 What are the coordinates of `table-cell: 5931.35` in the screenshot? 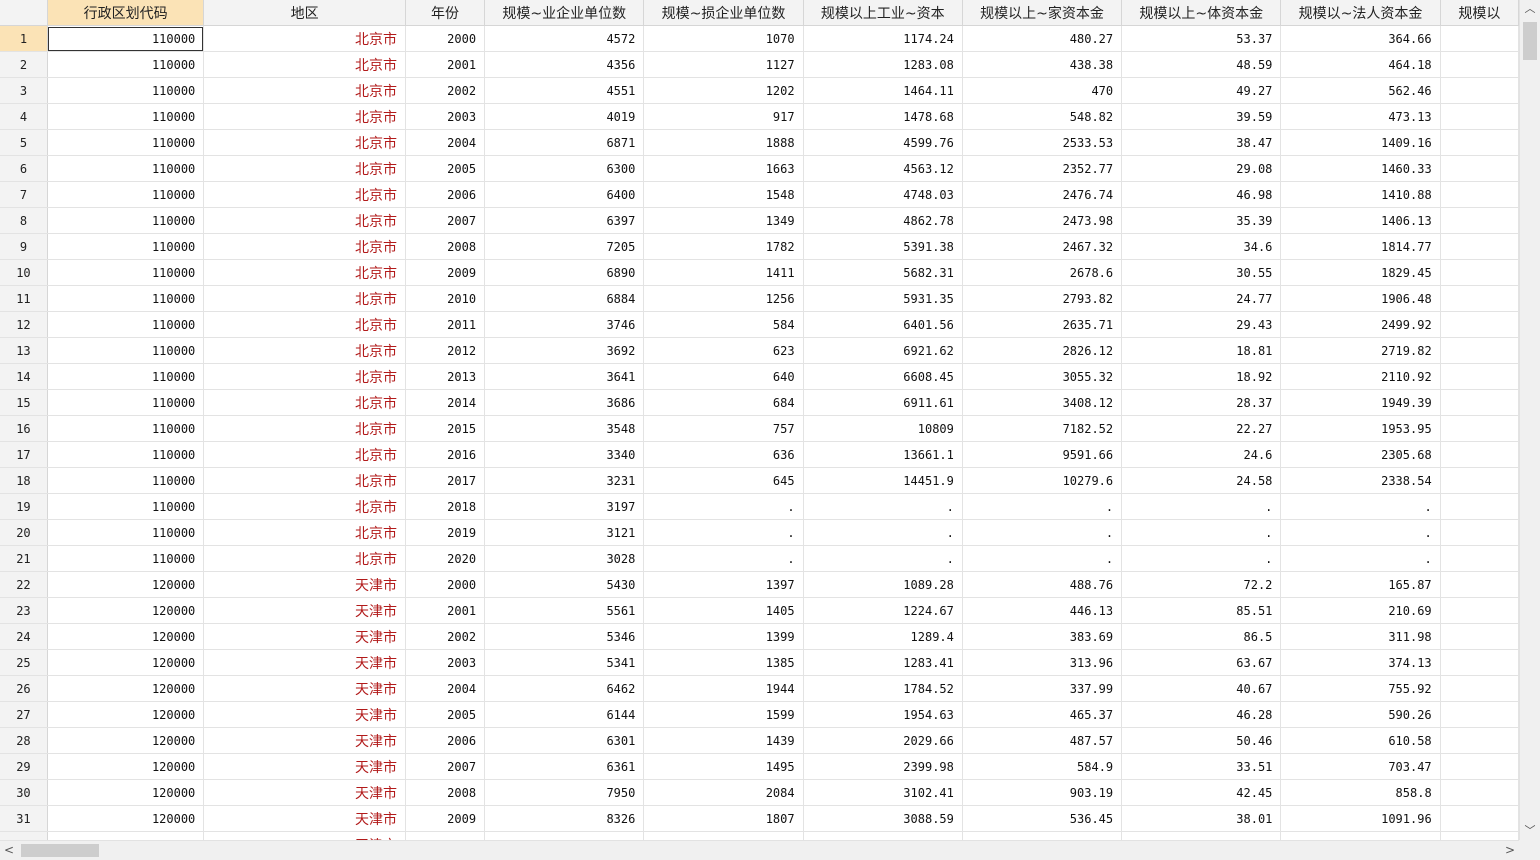 It's located at (883, 298).